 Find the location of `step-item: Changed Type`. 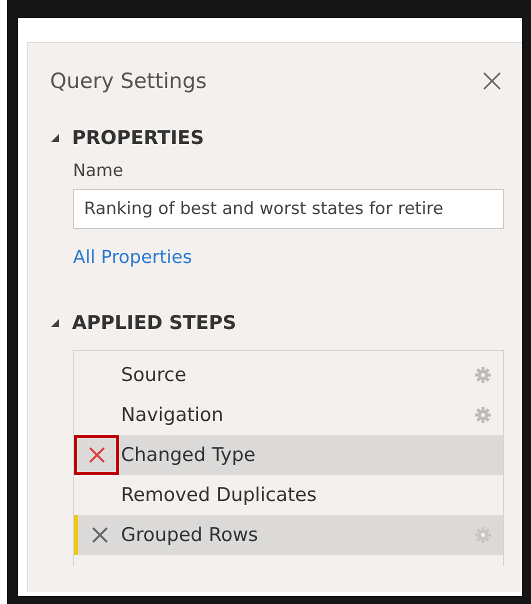

step-item: Changed Type is located at coordinates (288, 455).